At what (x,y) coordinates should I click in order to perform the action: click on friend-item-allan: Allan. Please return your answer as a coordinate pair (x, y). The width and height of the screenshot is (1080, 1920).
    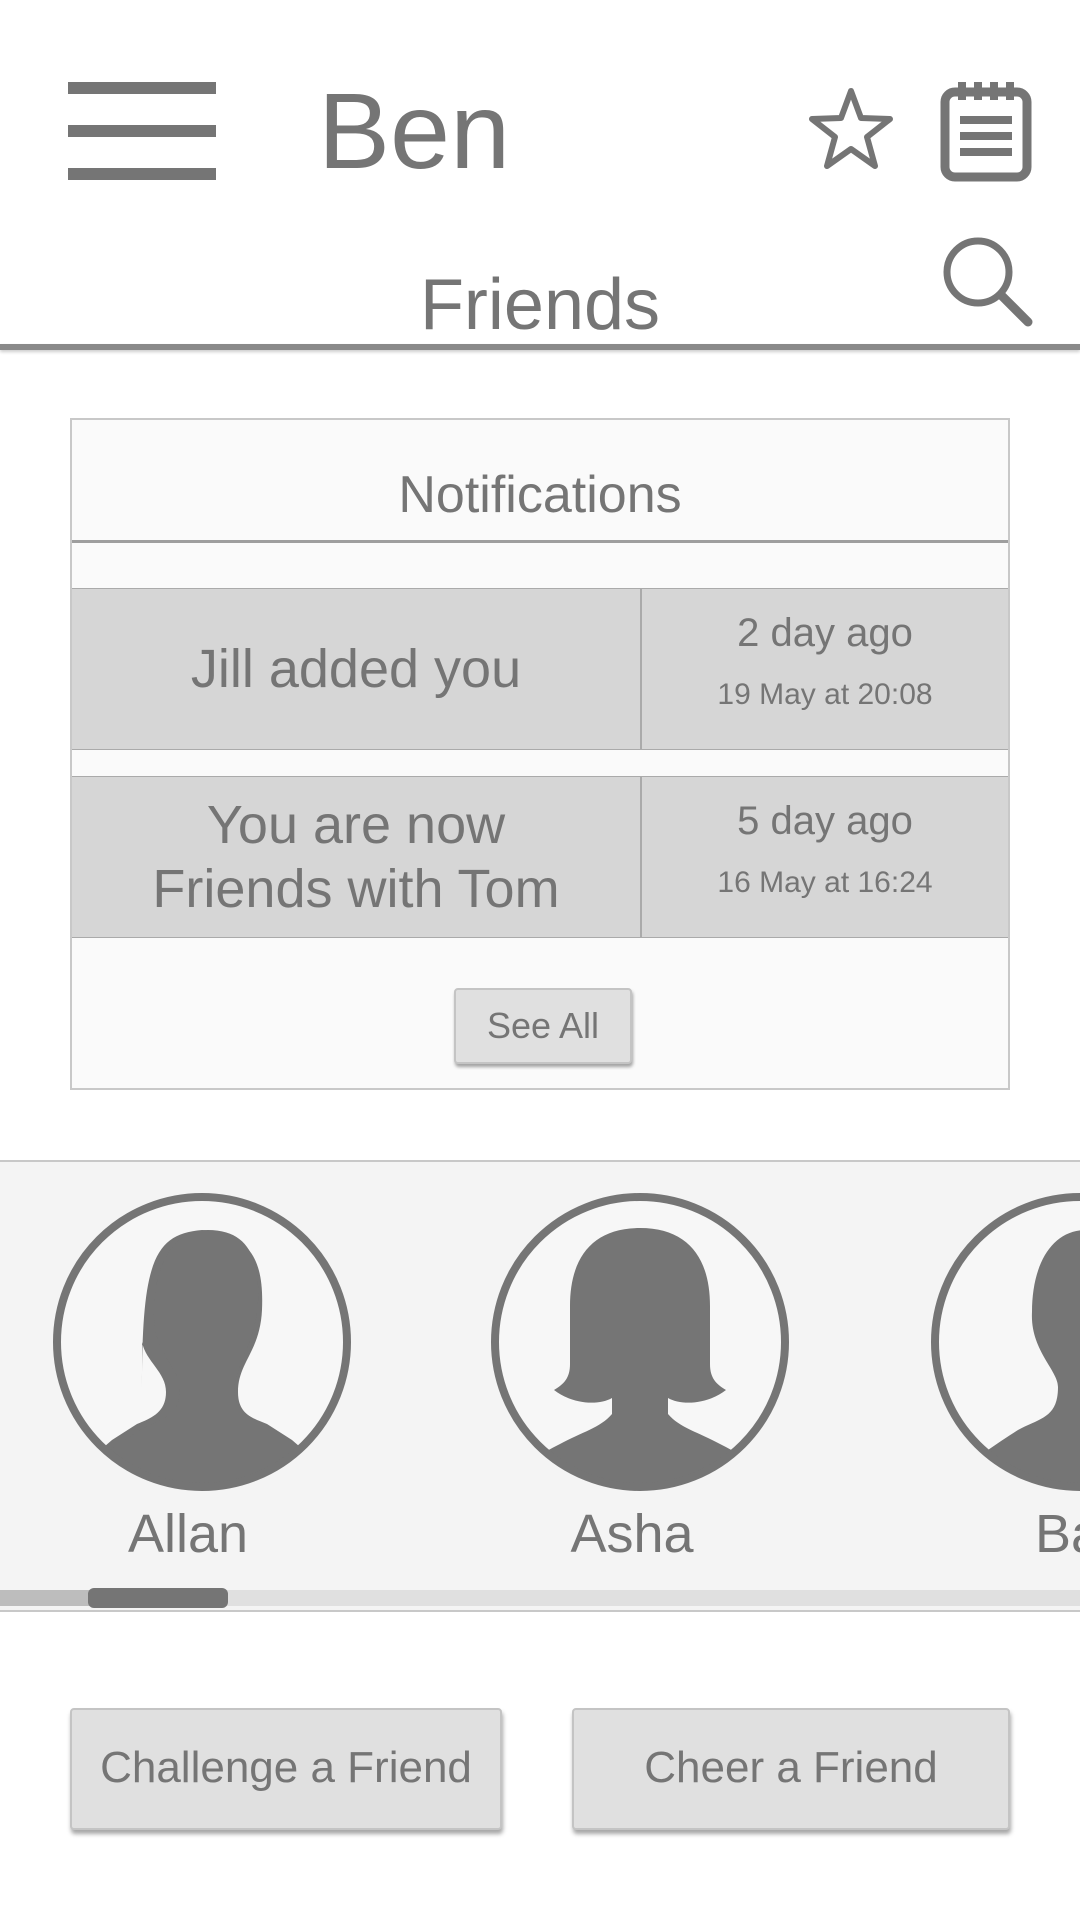
    Looking at the image, I should click on (207, 1363).